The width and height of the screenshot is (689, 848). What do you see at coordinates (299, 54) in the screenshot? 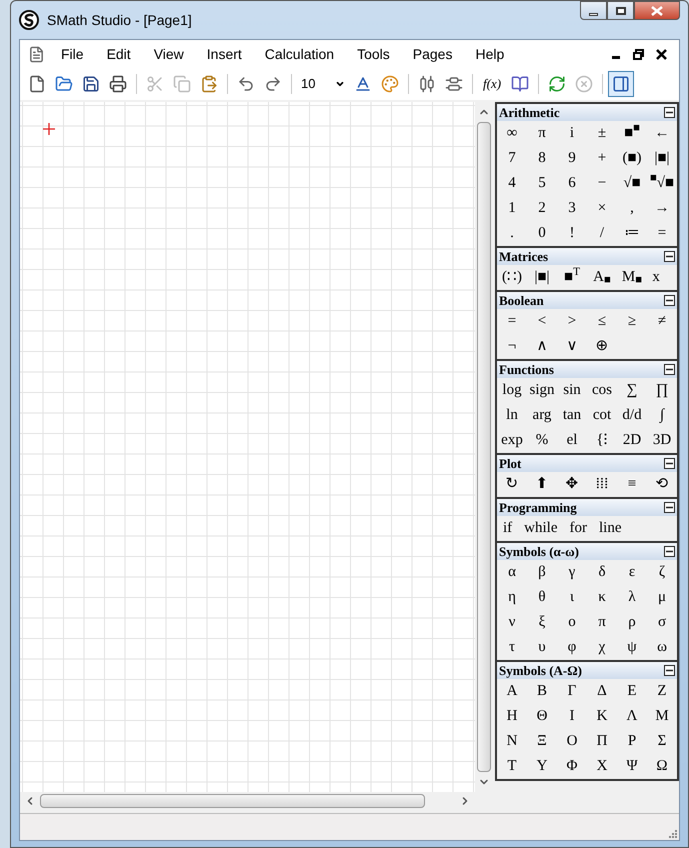
I see `menu-item: Calculation` at bounding box center [299, 54].